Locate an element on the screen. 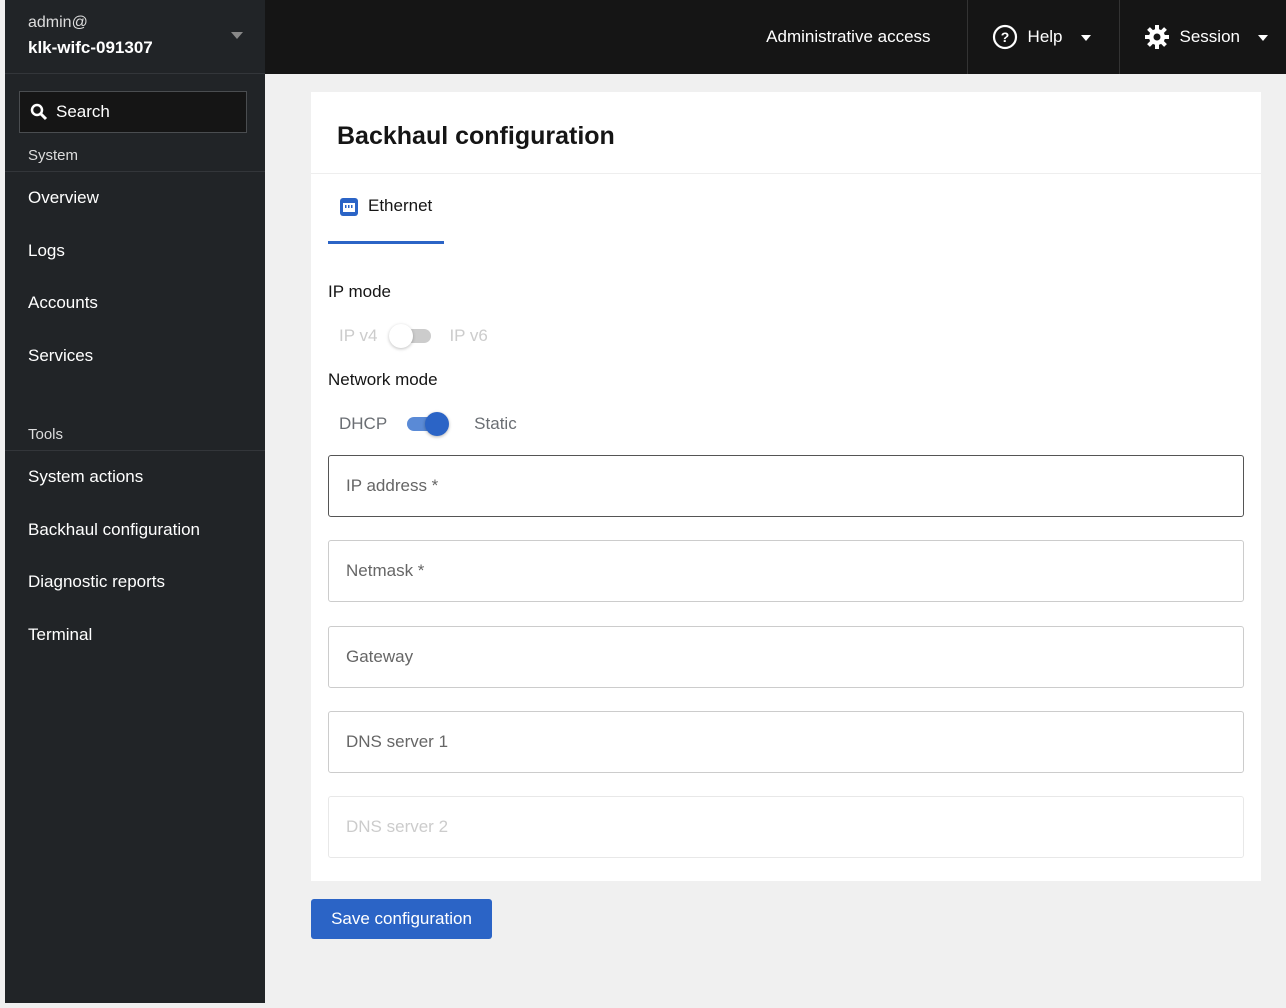 Image resolution: width=1286 pixels, height=1008 pixels. save-configuration-button: Save configuration is located at coordinates (401, 919).